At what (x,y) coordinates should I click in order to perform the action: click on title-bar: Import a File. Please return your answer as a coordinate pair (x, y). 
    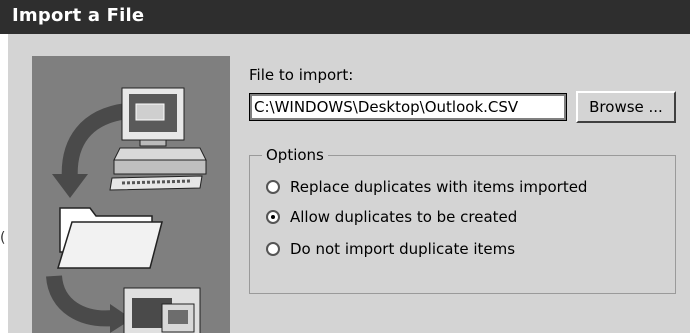
    Looking at the image, I should click on (345, 17).